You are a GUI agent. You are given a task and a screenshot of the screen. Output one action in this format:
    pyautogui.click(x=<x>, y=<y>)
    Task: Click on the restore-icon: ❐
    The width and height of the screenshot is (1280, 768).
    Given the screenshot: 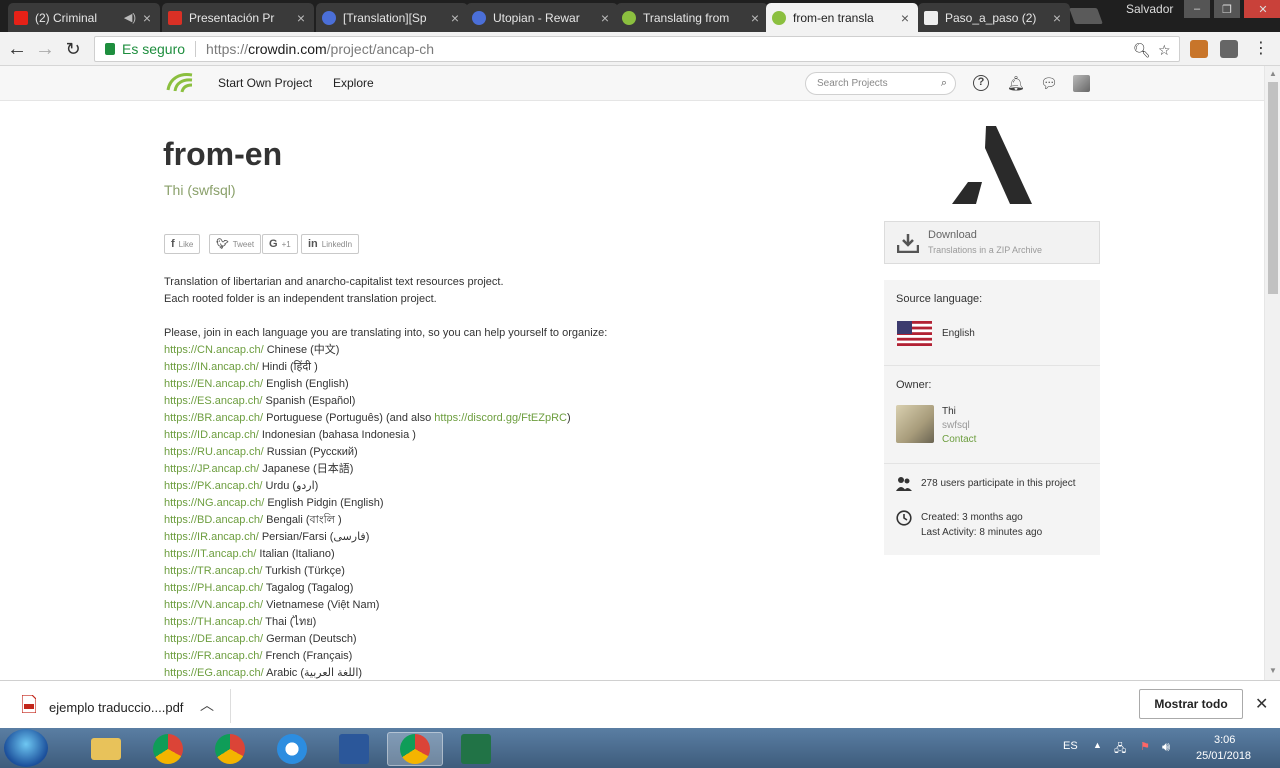 What is the action you would take?
    pyautogui.click(x=1227, y=9)
    